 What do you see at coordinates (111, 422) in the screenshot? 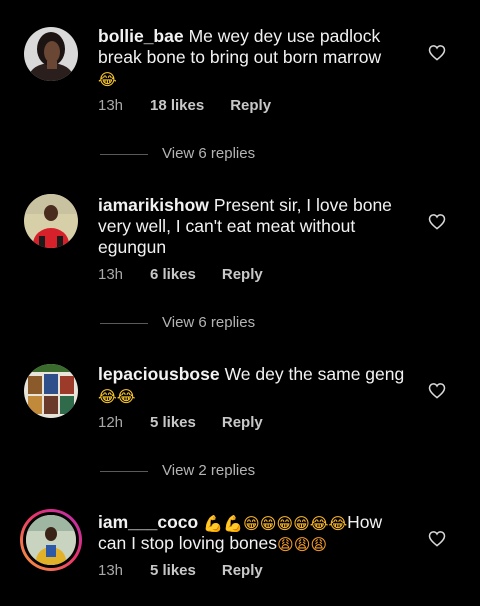
I see `comment-time: 12h` at bounding box center [111, 422].